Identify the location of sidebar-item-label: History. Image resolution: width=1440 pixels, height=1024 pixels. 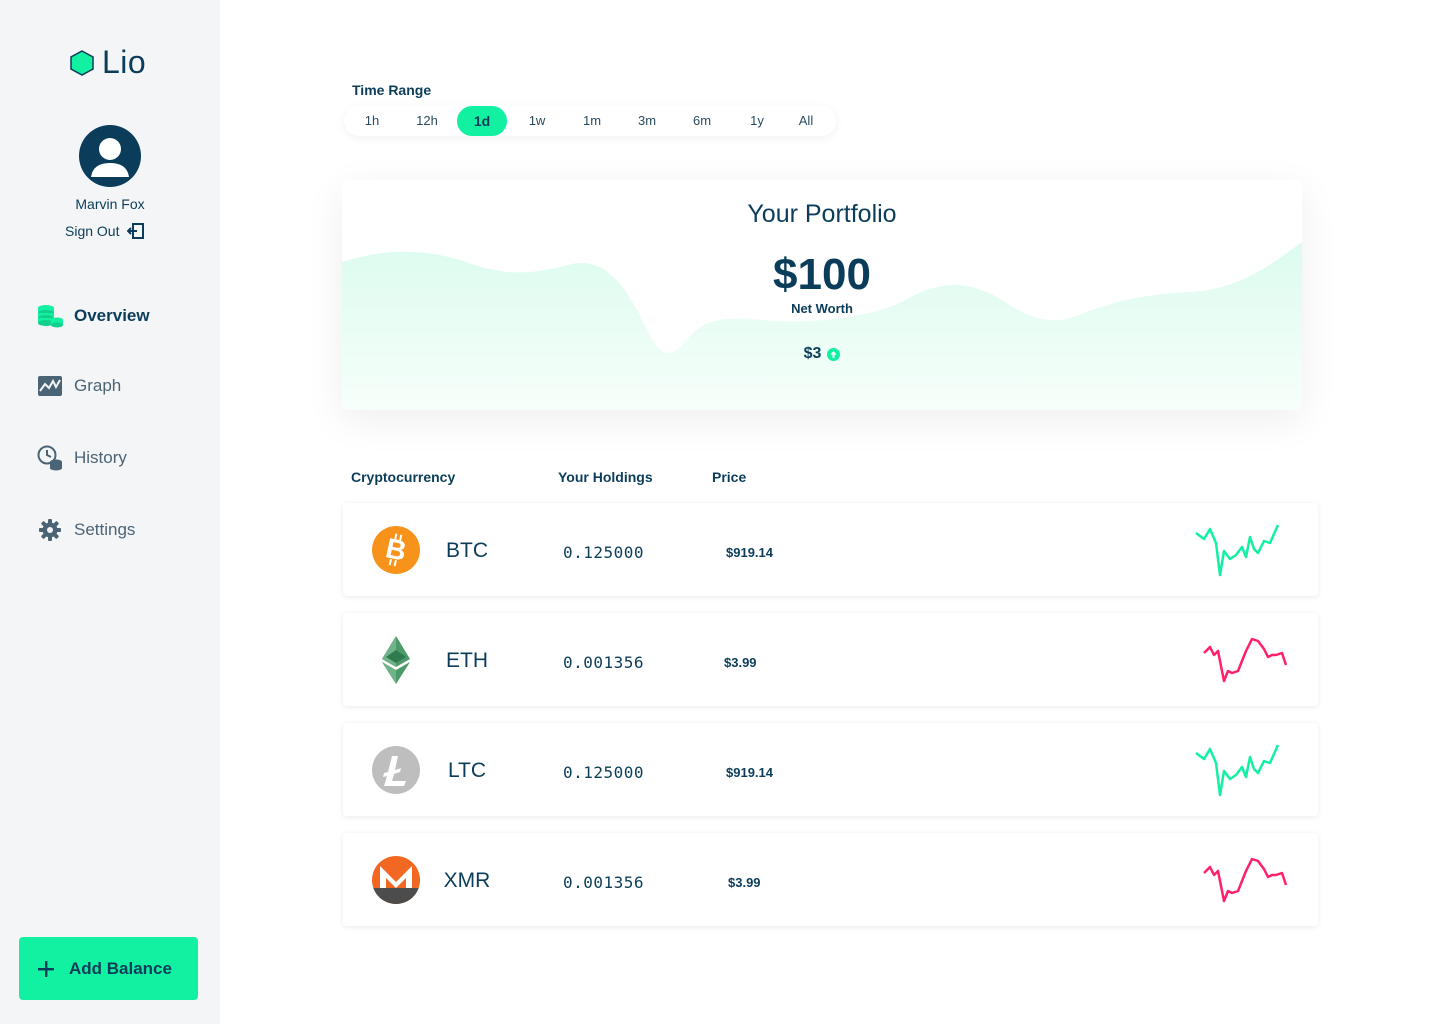
(100, 457).